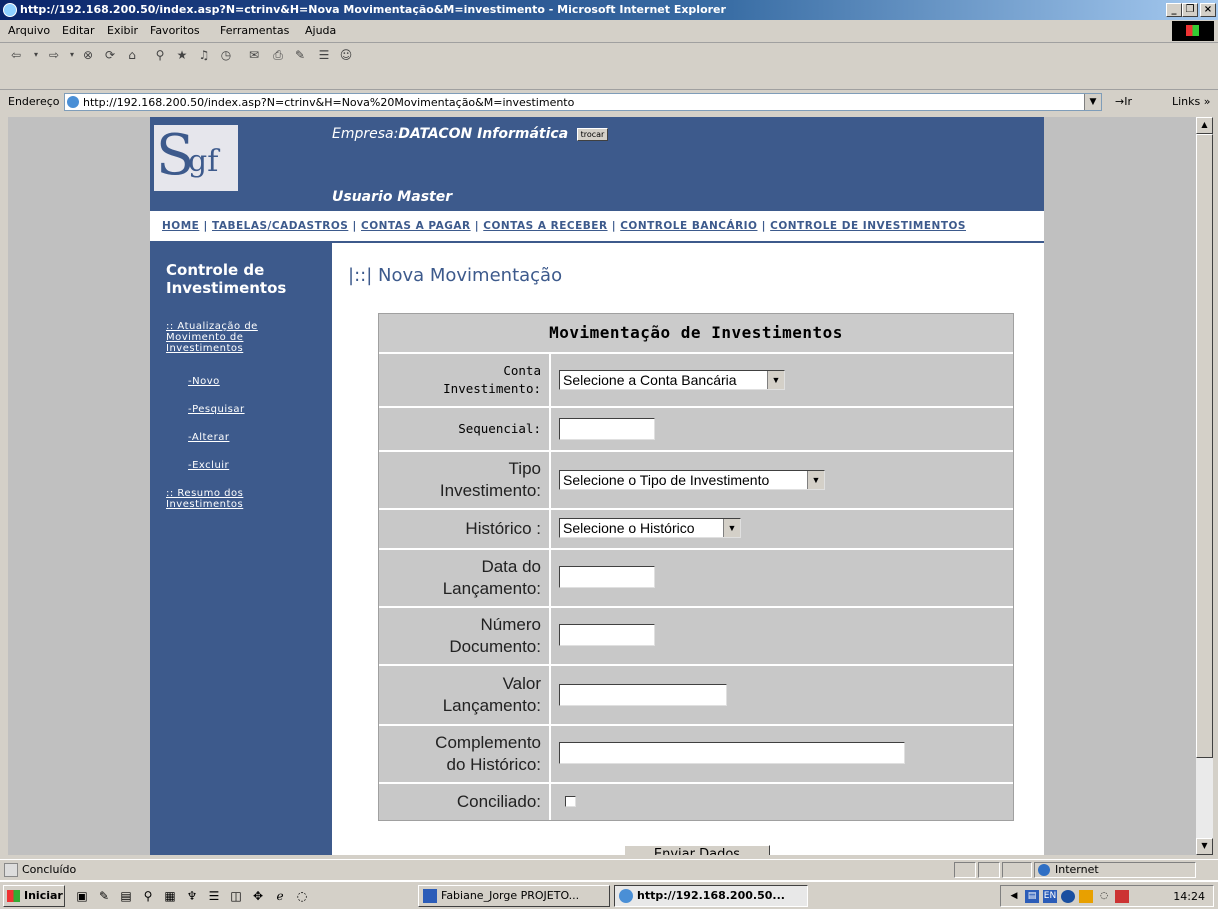 The width and height of the screenshot is (1218, 909). I want to click on quicklaunch-app-icon: ▦, so click(170, 896).